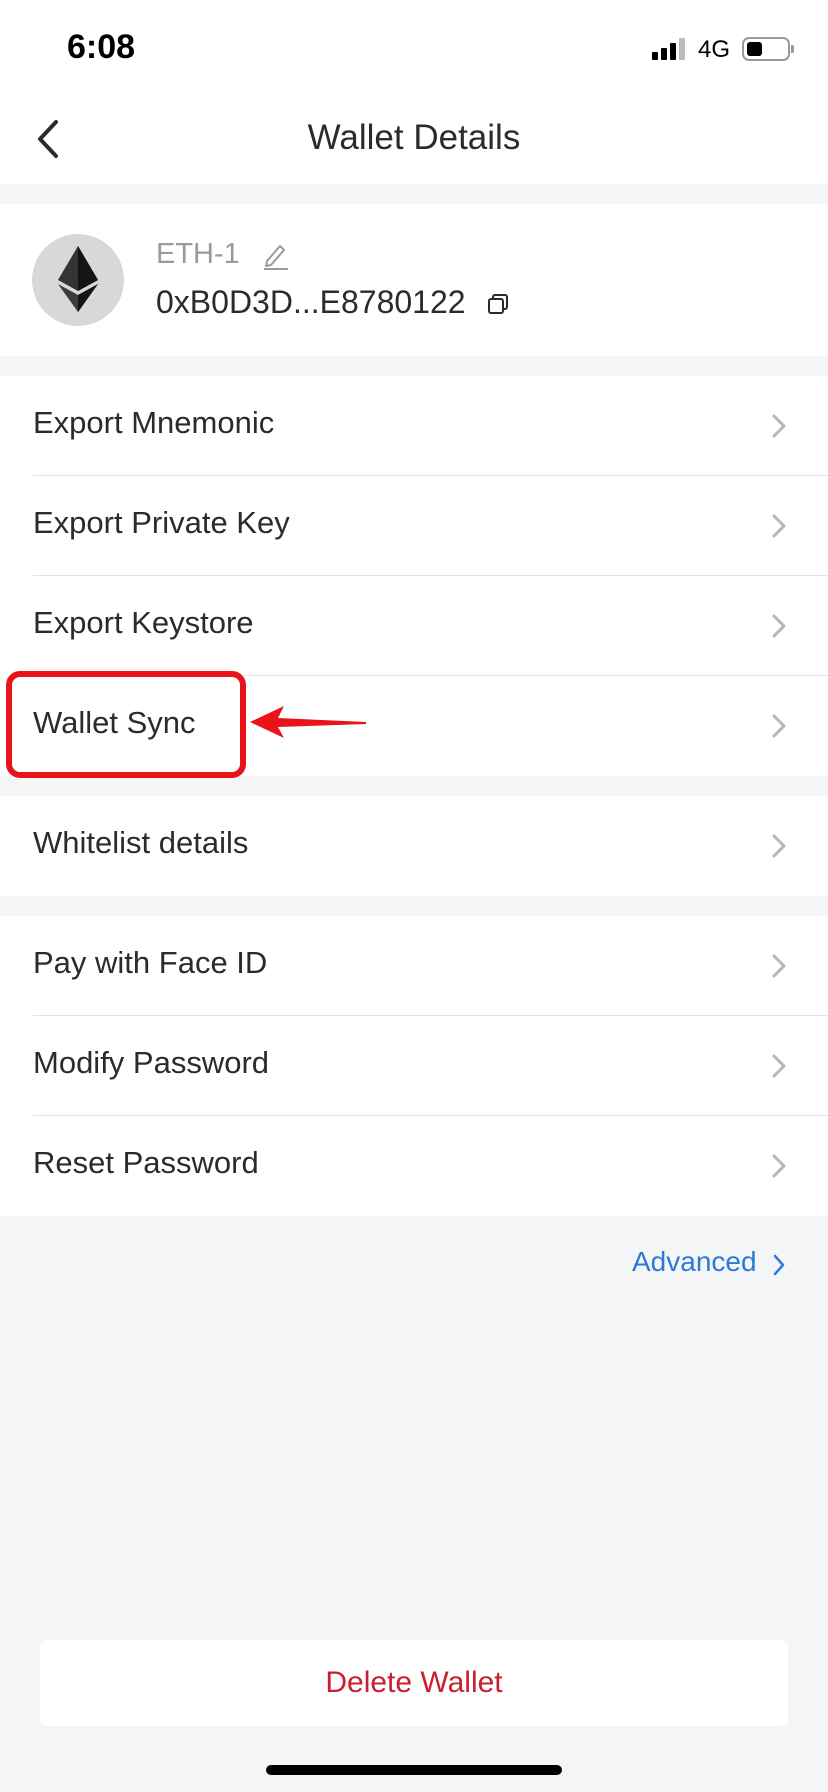  Describe the element at coordinates (311, 302) in the screenshot. I see `wallet-address: 0xB0D3D...E8780122` at that location.